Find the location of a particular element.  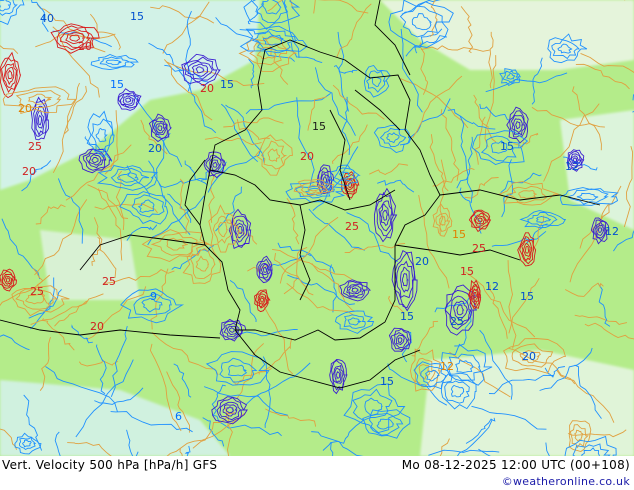

contour-label: 40 is located at coordinates (47, 18).